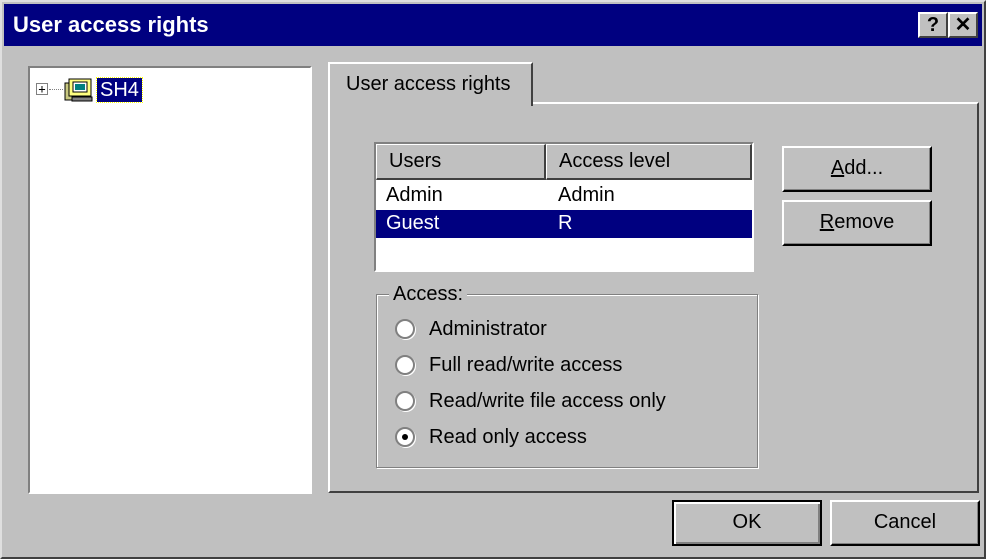 Image resolution: width=986 pixels, height=559 pixels. I want to click on radio-label: Administrator, so click(488, 329).